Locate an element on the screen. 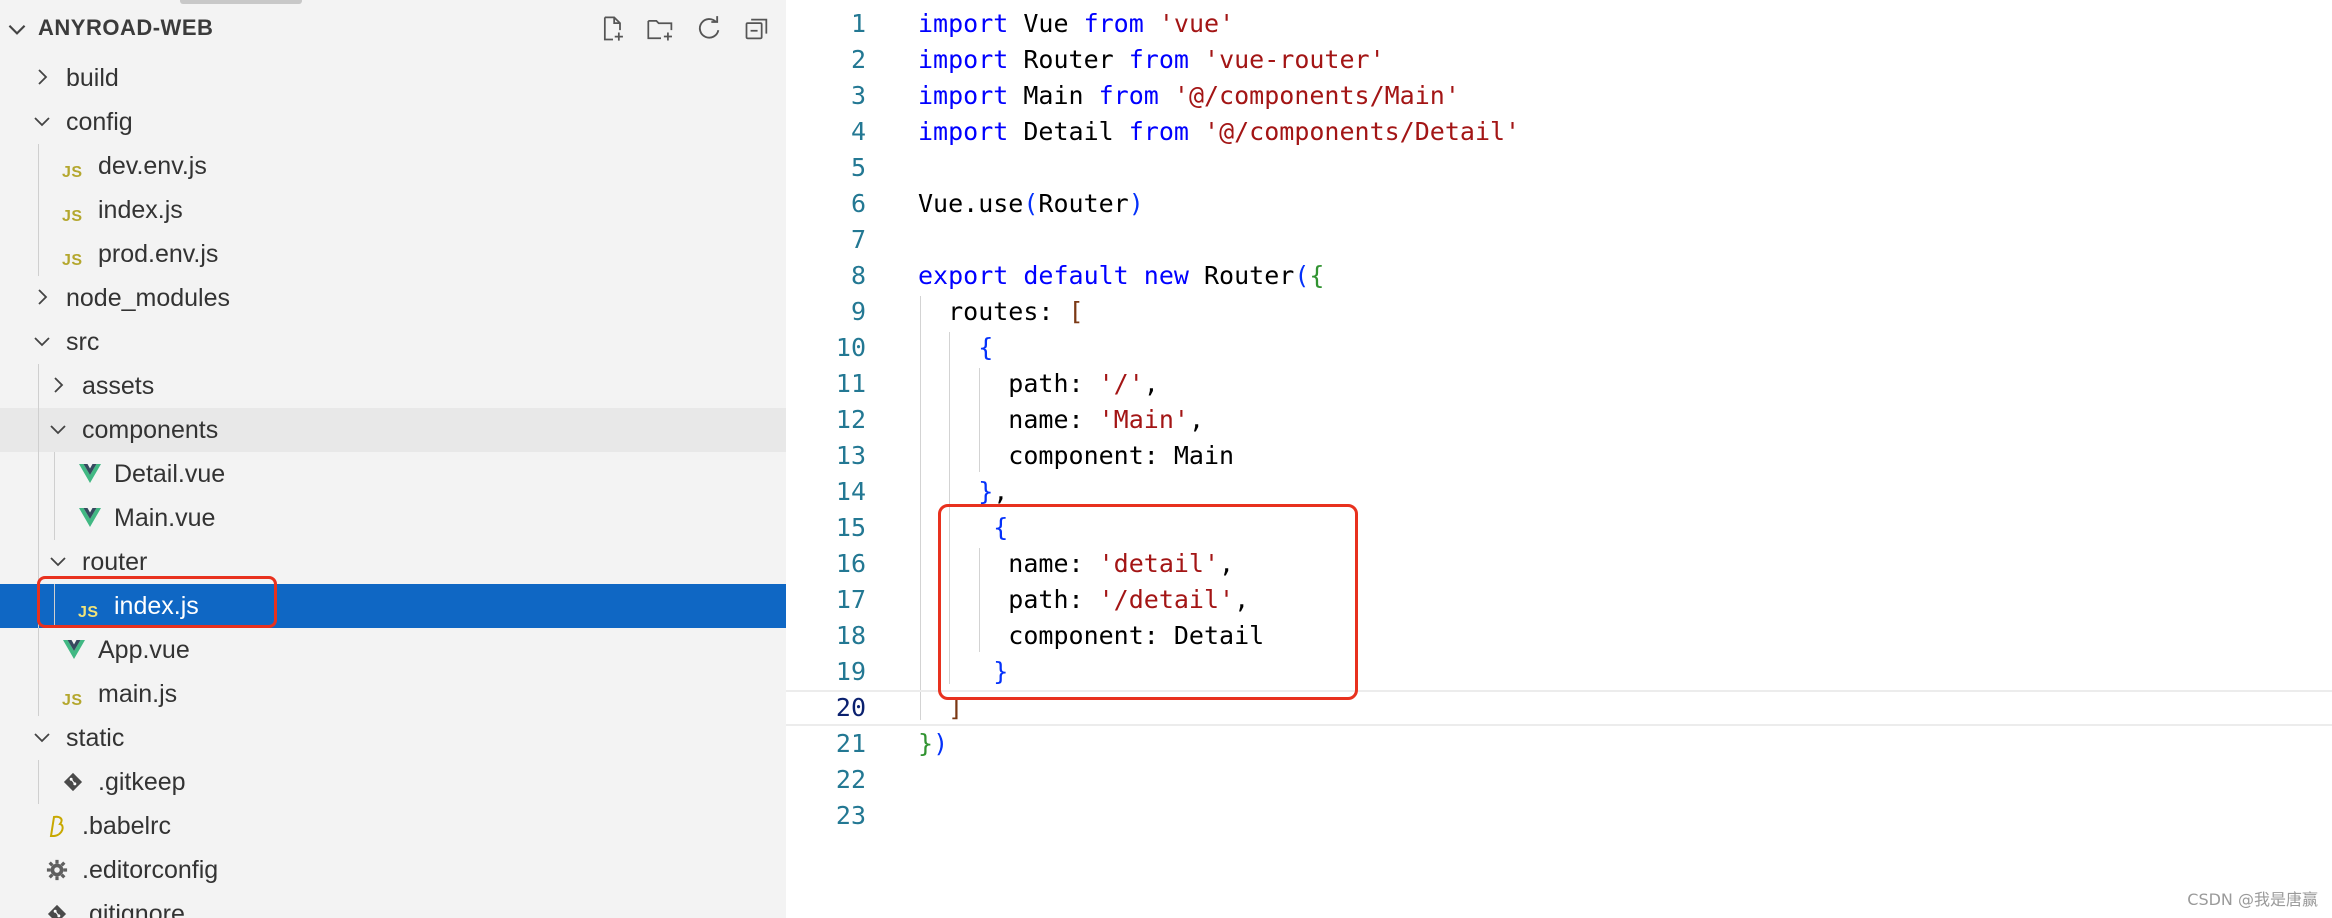 The width and height of the screenshot is (2332, 918). tree-item-label: Detail.vue is located at coordinates (170, 474).